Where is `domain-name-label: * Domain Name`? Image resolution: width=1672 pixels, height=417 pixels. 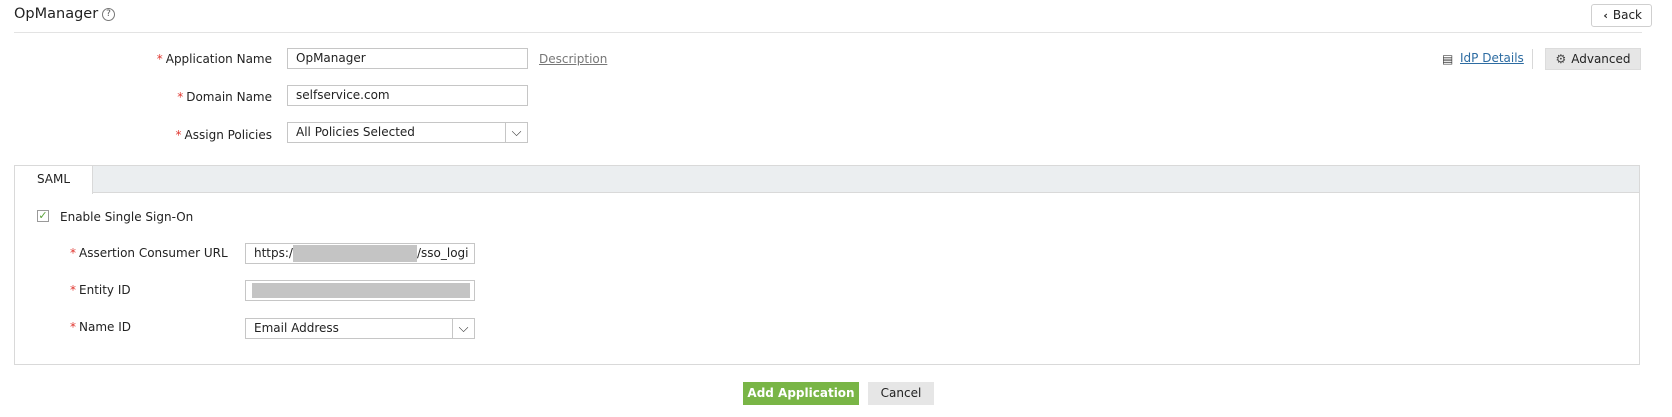 domain-name-label: * Domain Name is located at coordinates (224, 97).